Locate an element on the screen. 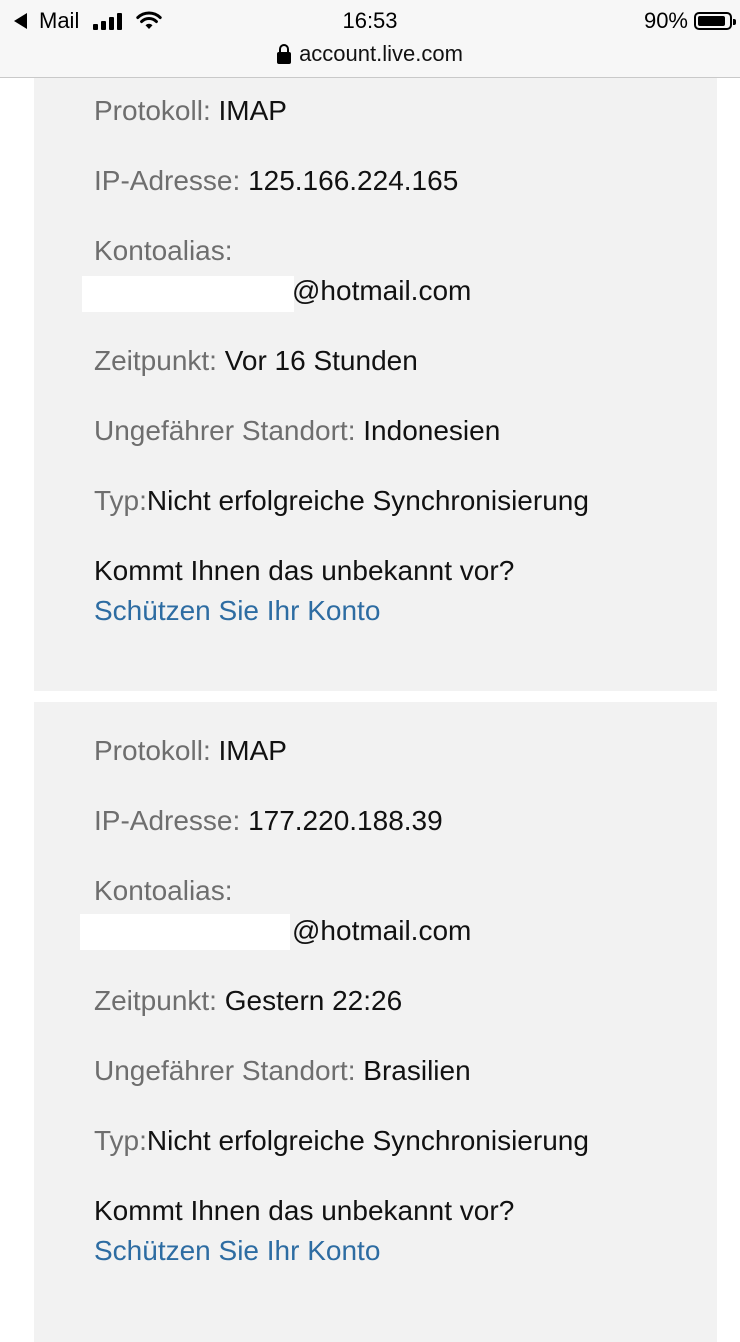 This screenshot has width=740, height=1342. location-row: Ungefährer Standort: Brasilien is located at coordinates (282, 1071).